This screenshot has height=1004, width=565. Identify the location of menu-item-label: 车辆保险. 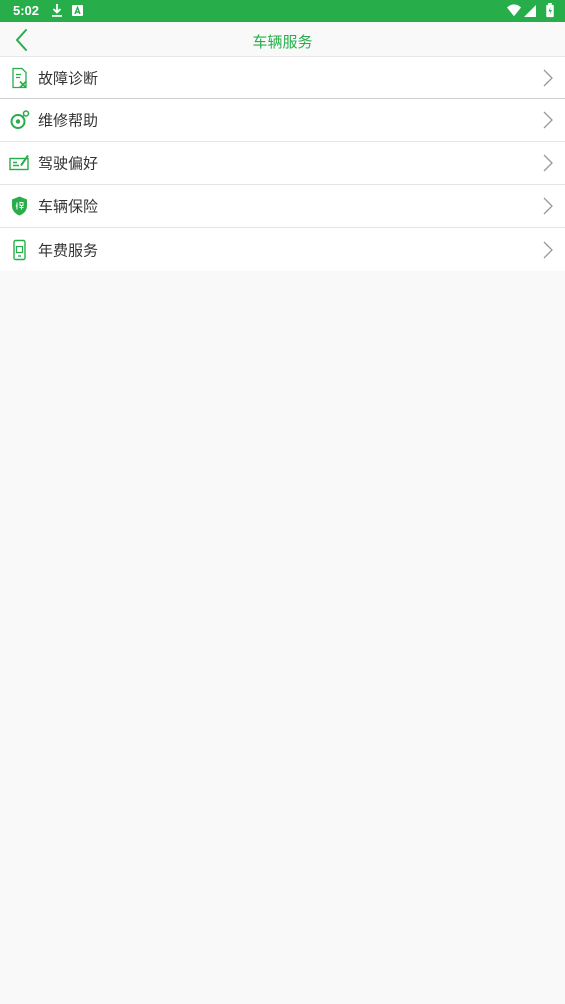
(68, 206).